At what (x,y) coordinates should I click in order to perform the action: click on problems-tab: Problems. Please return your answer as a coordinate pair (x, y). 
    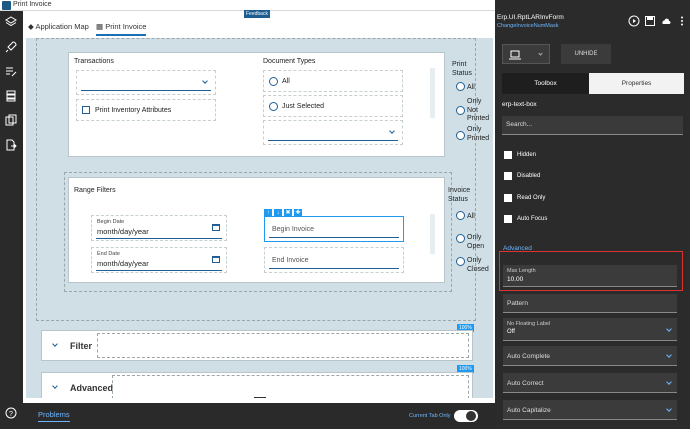
    Looking at the image, I should click on (54, 416).